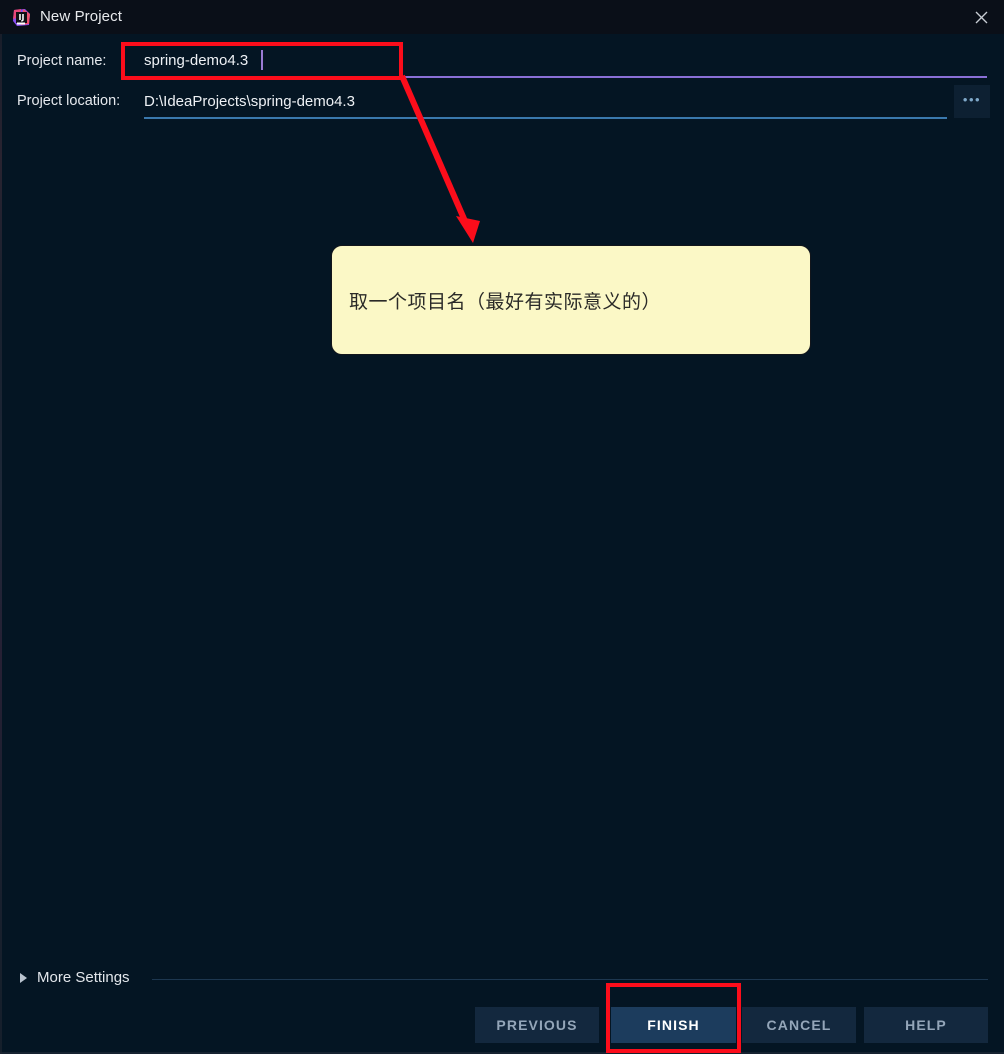 This screenshot has height=1054, width=1004. I want to click on window-title: New Project, so click(81, 16).